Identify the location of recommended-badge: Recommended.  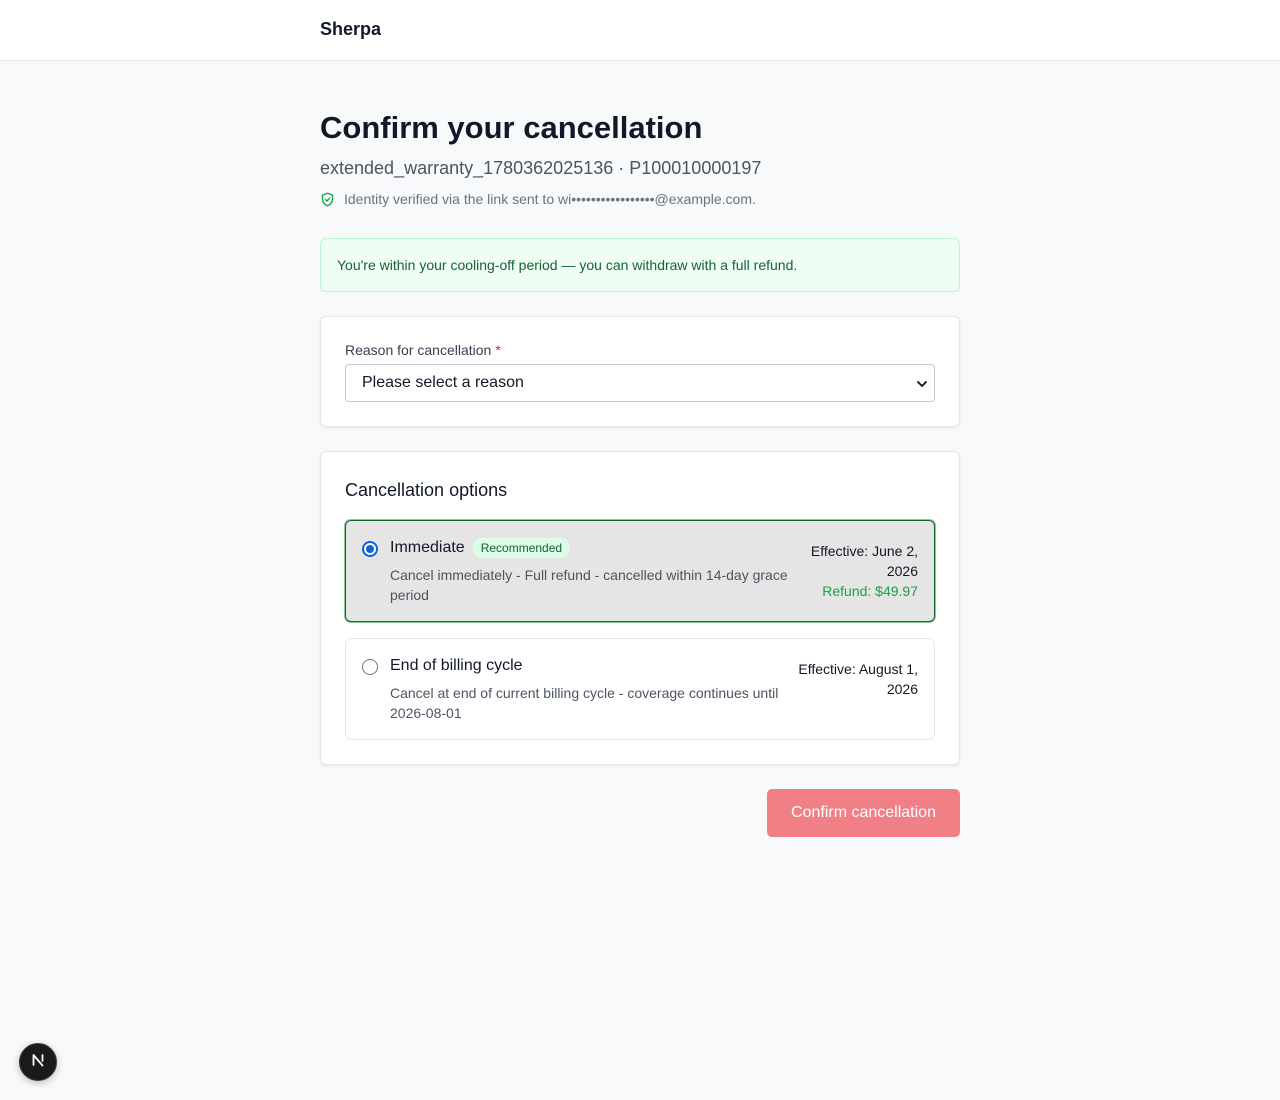
(521, 548).